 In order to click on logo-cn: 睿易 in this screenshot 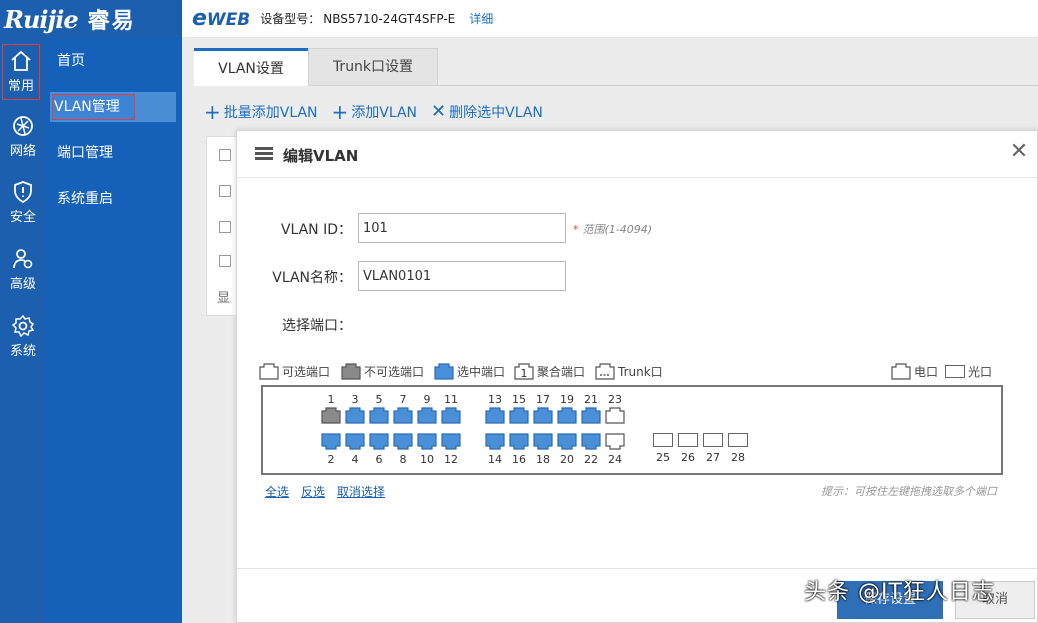, I will do `click(111, 21)`.